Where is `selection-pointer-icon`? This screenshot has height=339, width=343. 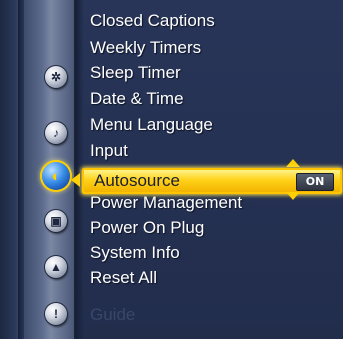 selection-pointer-icon is located at coordinates (75, 180).